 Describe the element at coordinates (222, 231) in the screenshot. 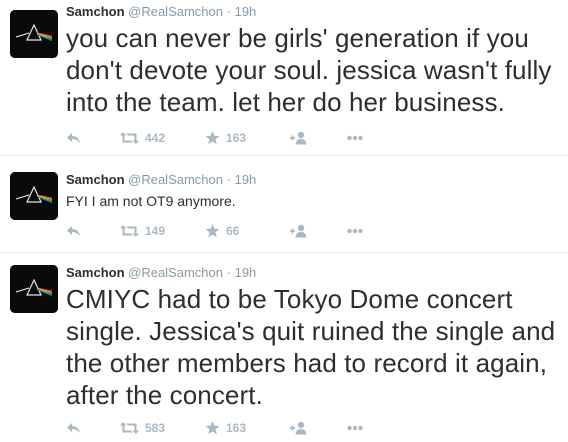

I see `favorite-button: 66` at that location.